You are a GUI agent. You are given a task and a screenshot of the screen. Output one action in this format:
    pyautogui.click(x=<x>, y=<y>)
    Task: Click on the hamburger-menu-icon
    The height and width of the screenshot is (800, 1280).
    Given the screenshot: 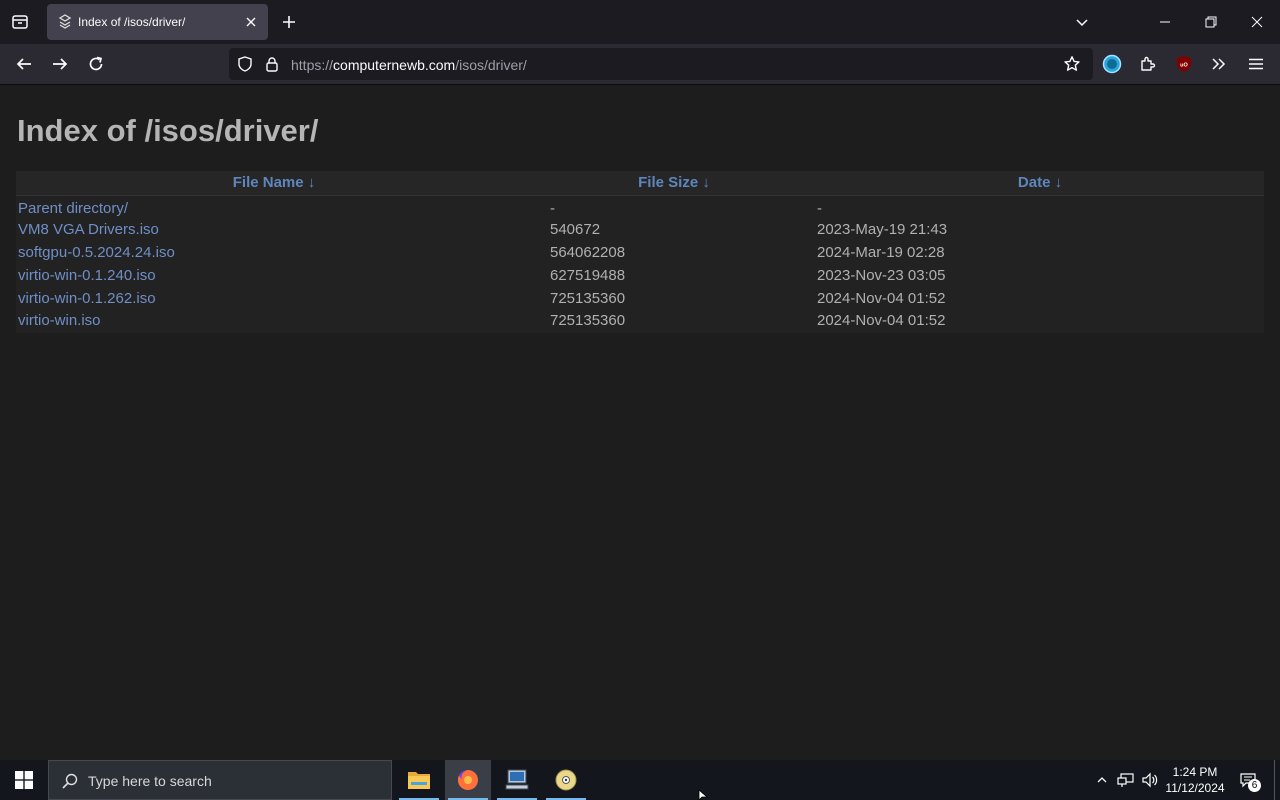 What is the action you would take?
    pyautogui.click(x=1256, y=64)
    